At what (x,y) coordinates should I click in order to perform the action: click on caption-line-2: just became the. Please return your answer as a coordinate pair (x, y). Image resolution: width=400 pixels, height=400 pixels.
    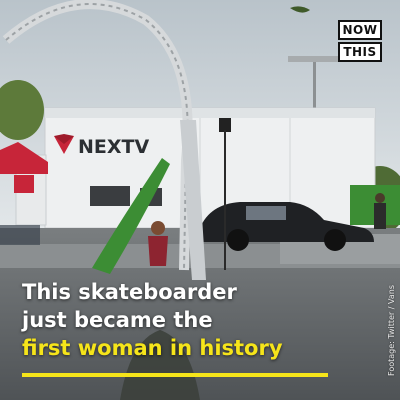
    Looking at the image, I should click on (117, 320).